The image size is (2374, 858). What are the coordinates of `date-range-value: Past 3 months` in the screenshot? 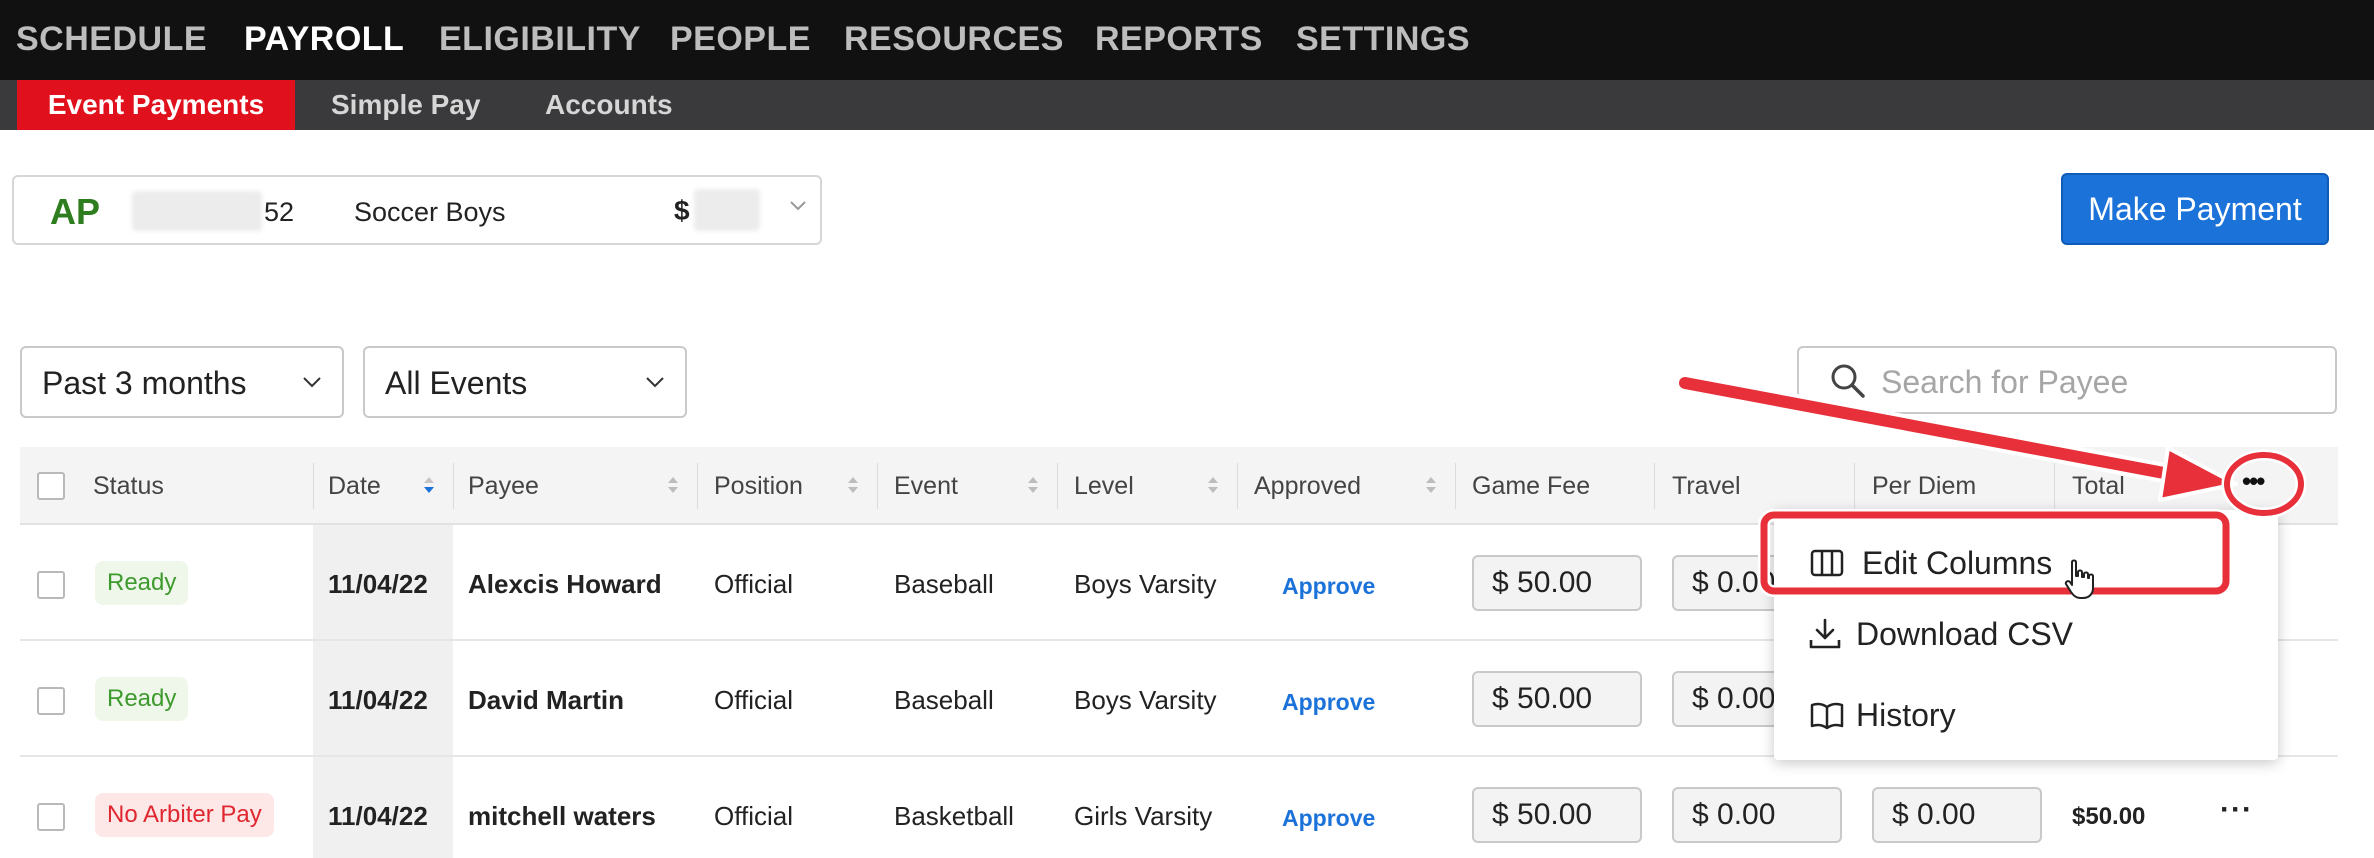 It's located at (144, 383).